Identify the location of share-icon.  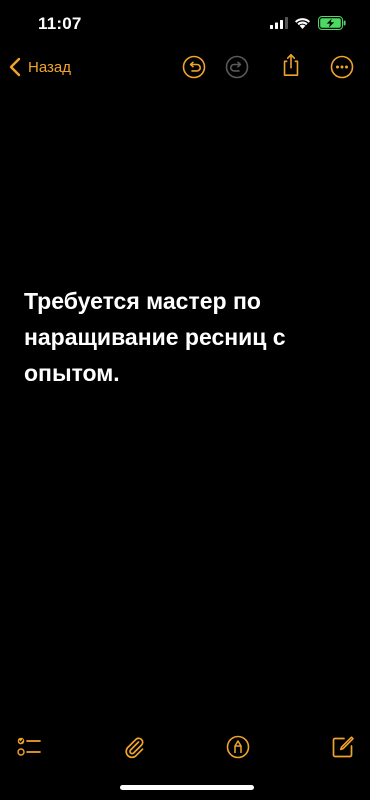
(291, 65).